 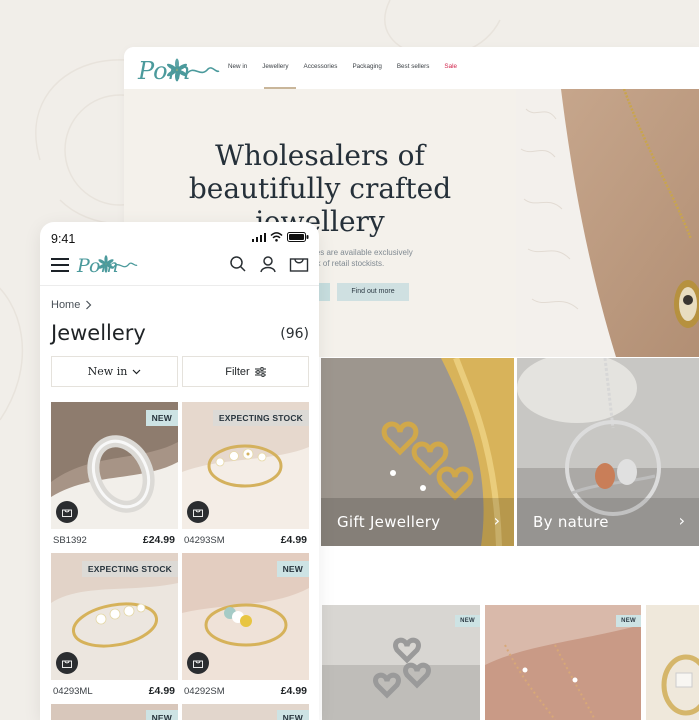 I want to click on product-price: £24.99, so click(x=158, y=540).